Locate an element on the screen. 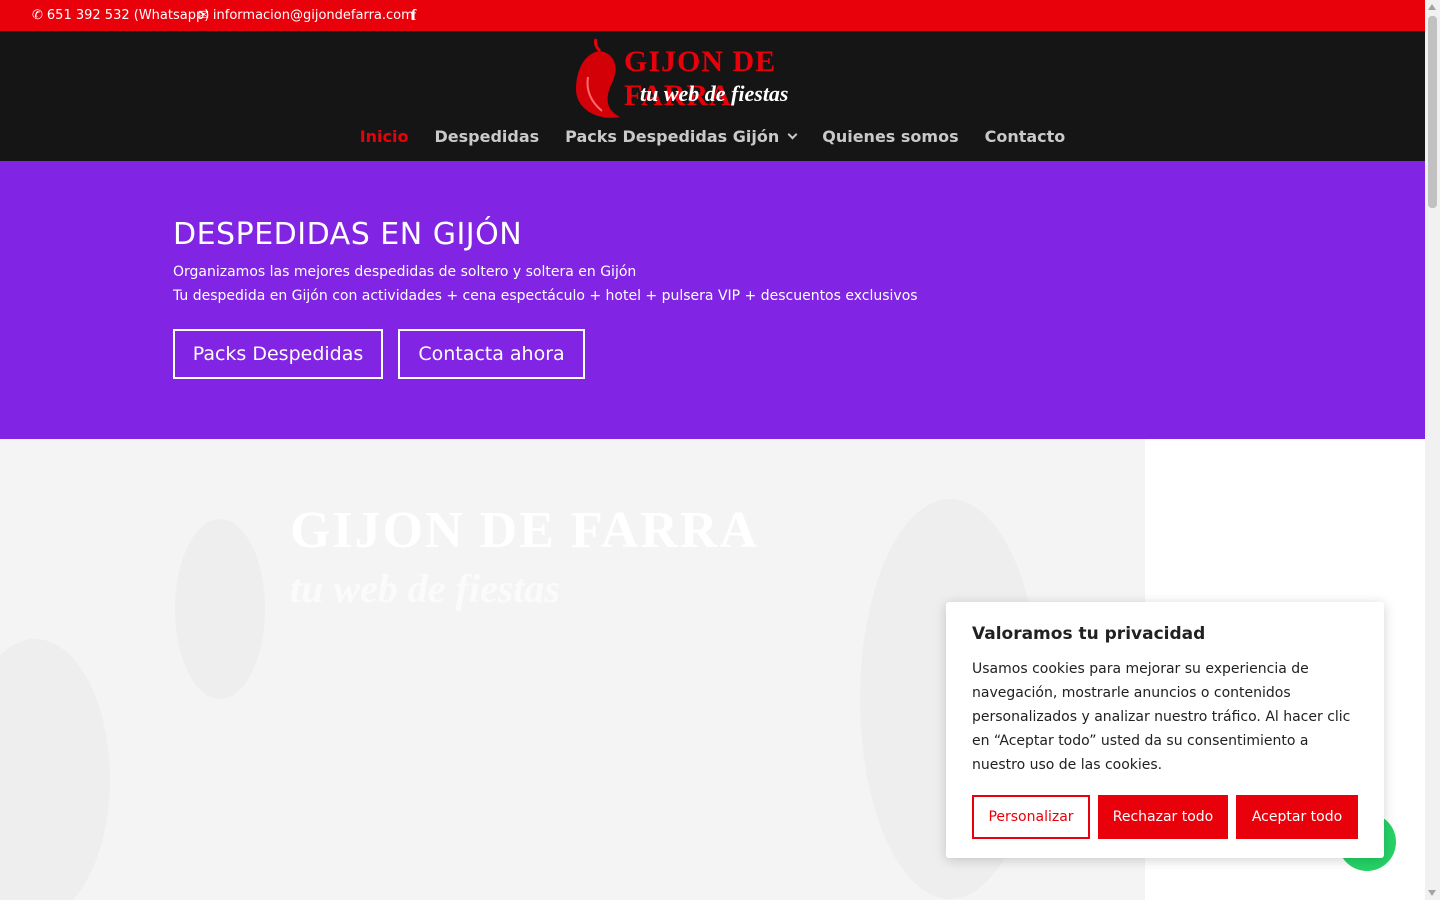  mail-icon: ✉ is located at coordinates (203, 15).